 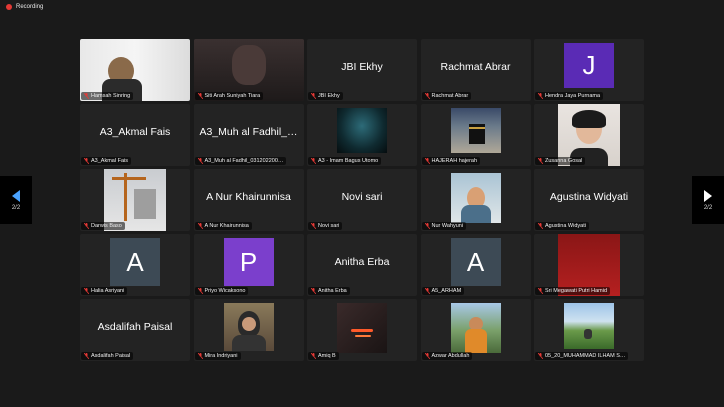 I want to click on participant-name-label: Rachmat Abrar, so click(x=446, y=96).